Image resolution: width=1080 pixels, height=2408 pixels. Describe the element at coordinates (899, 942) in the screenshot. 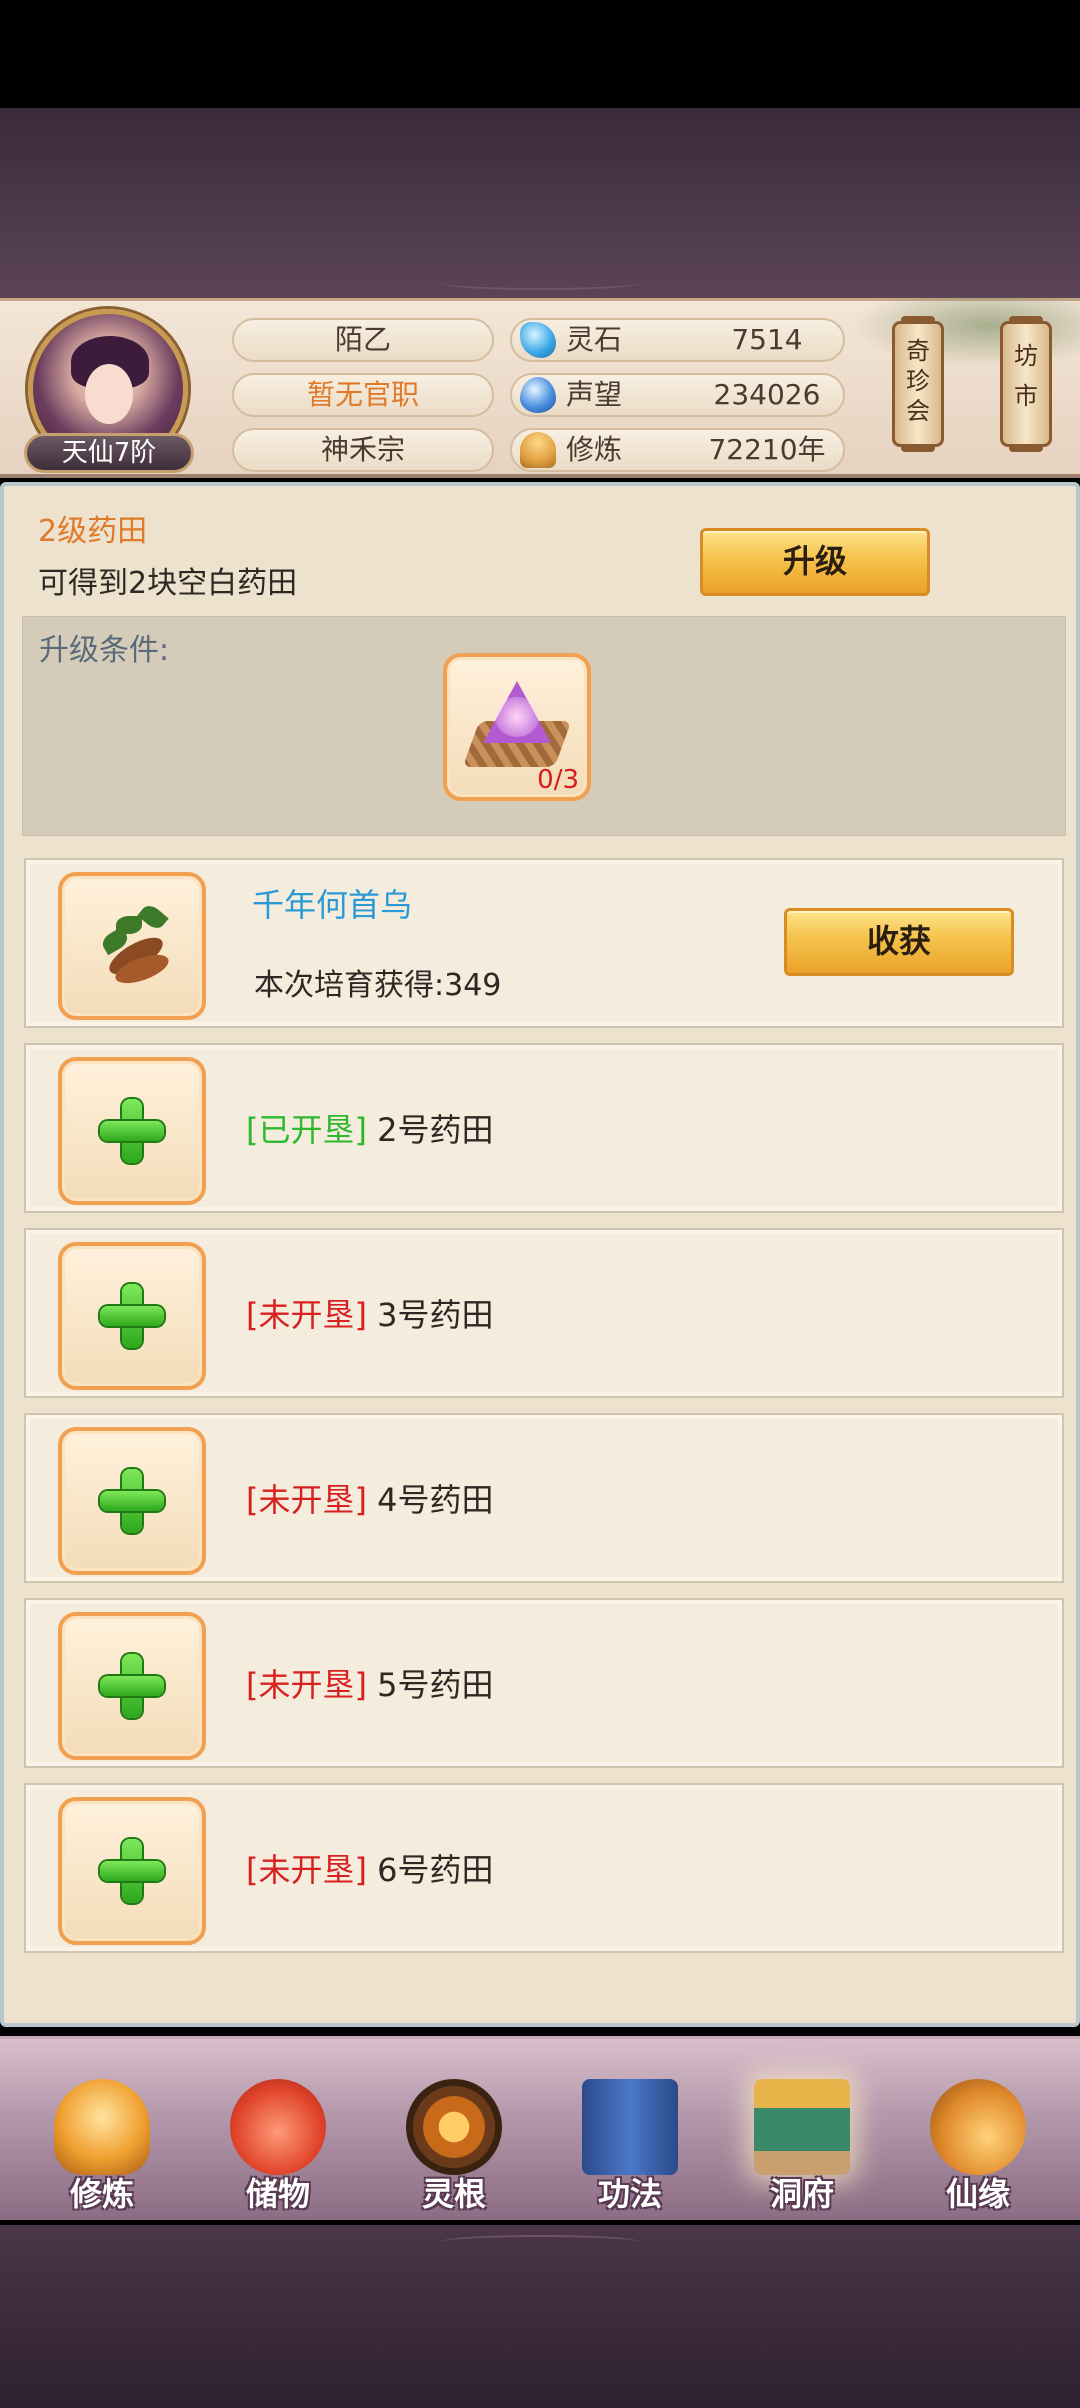

I see `harvest-button: 收获` at that location.